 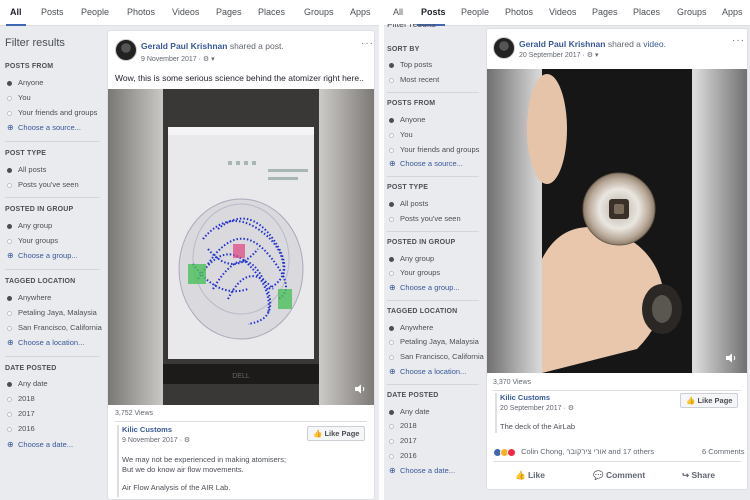 I want to click on thumbs-up-icon: 👍, so click(x=521, y=475).